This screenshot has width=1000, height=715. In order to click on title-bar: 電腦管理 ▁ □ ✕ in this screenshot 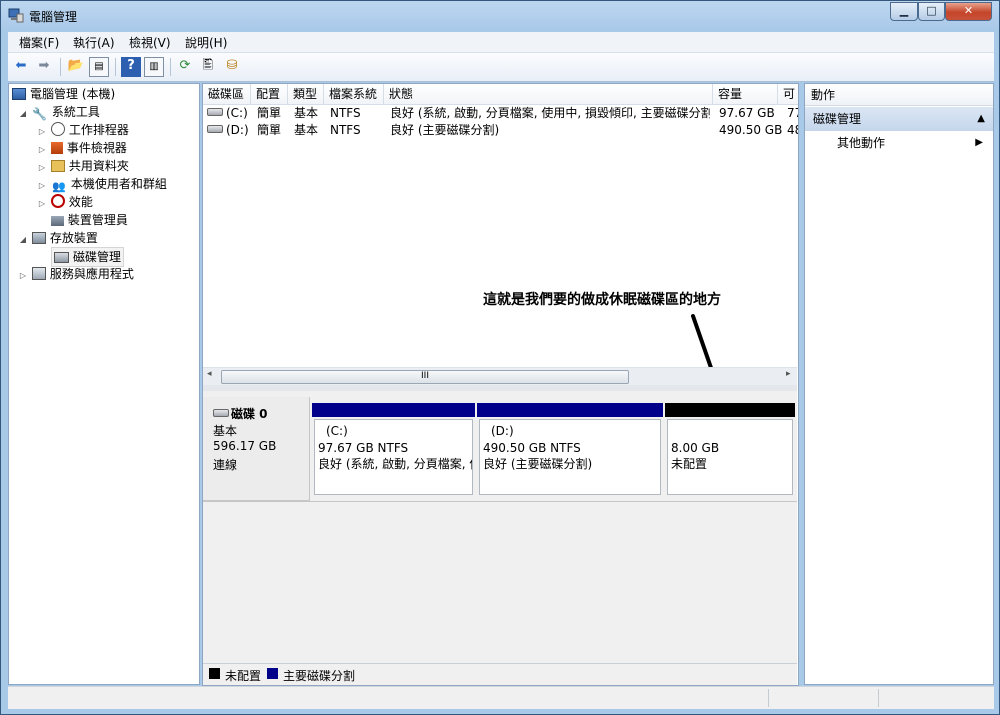, I will do `click(500, 16)`.